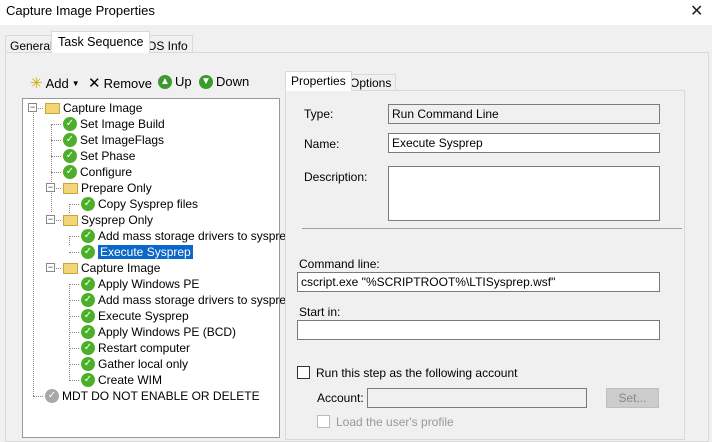  Describe the element at coordinates (303, 372) in the screenshot. I see `run-as-checkbox` at that location.